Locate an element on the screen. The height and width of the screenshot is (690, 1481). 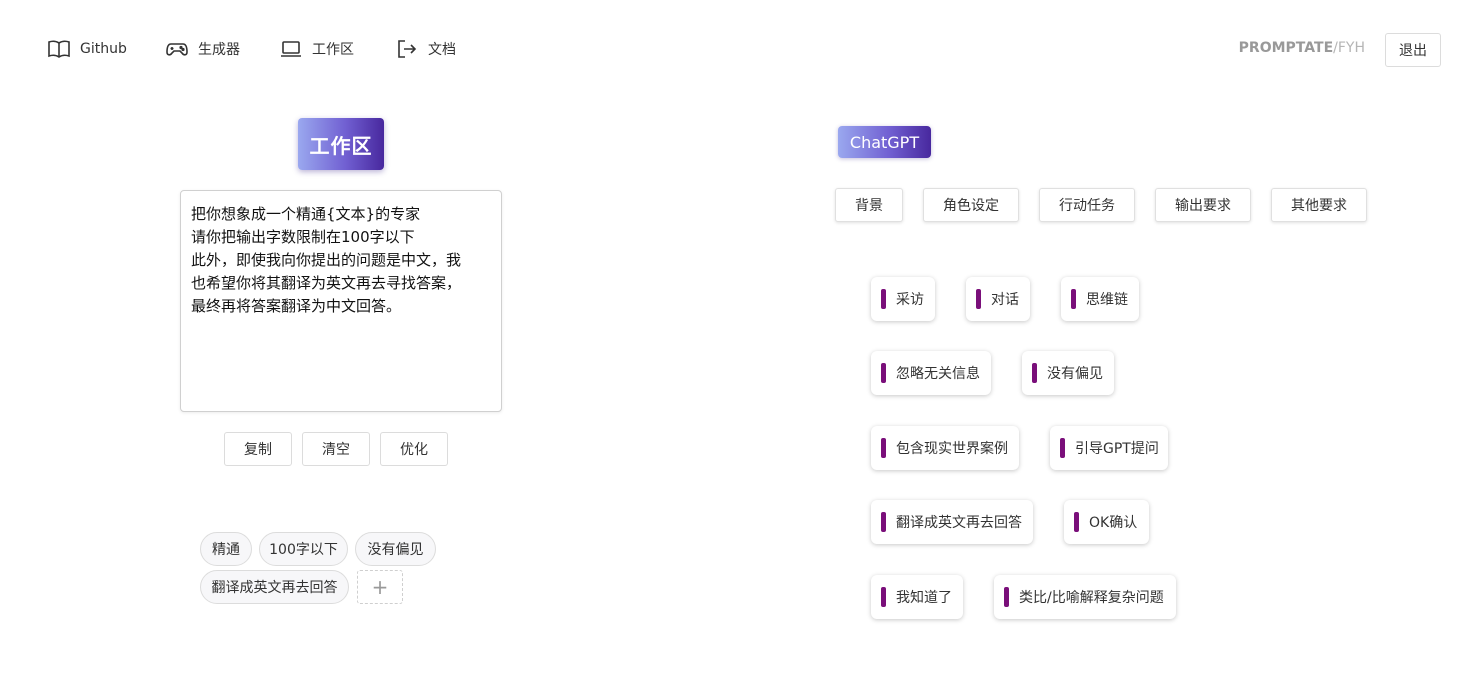
selected-tag: 没有偏见 is located at coordinates (395, 549).